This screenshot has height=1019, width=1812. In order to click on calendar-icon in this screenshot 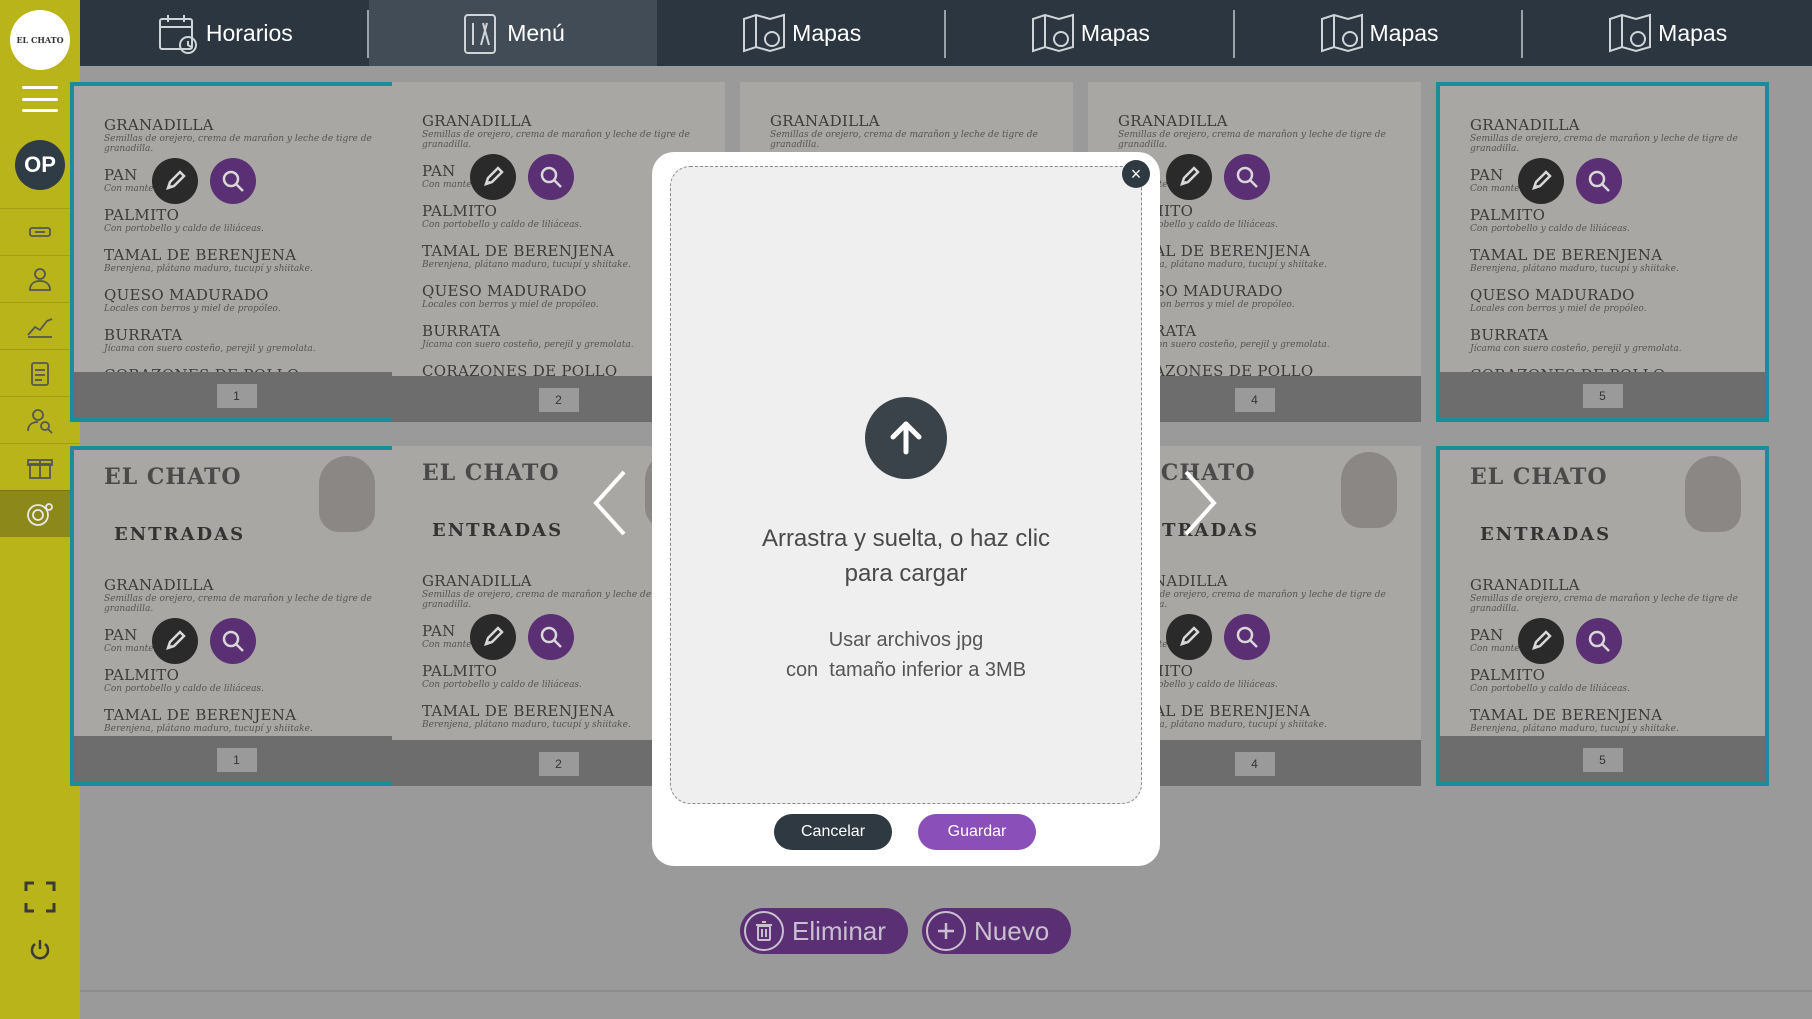, I will do `click(177, 34)`.